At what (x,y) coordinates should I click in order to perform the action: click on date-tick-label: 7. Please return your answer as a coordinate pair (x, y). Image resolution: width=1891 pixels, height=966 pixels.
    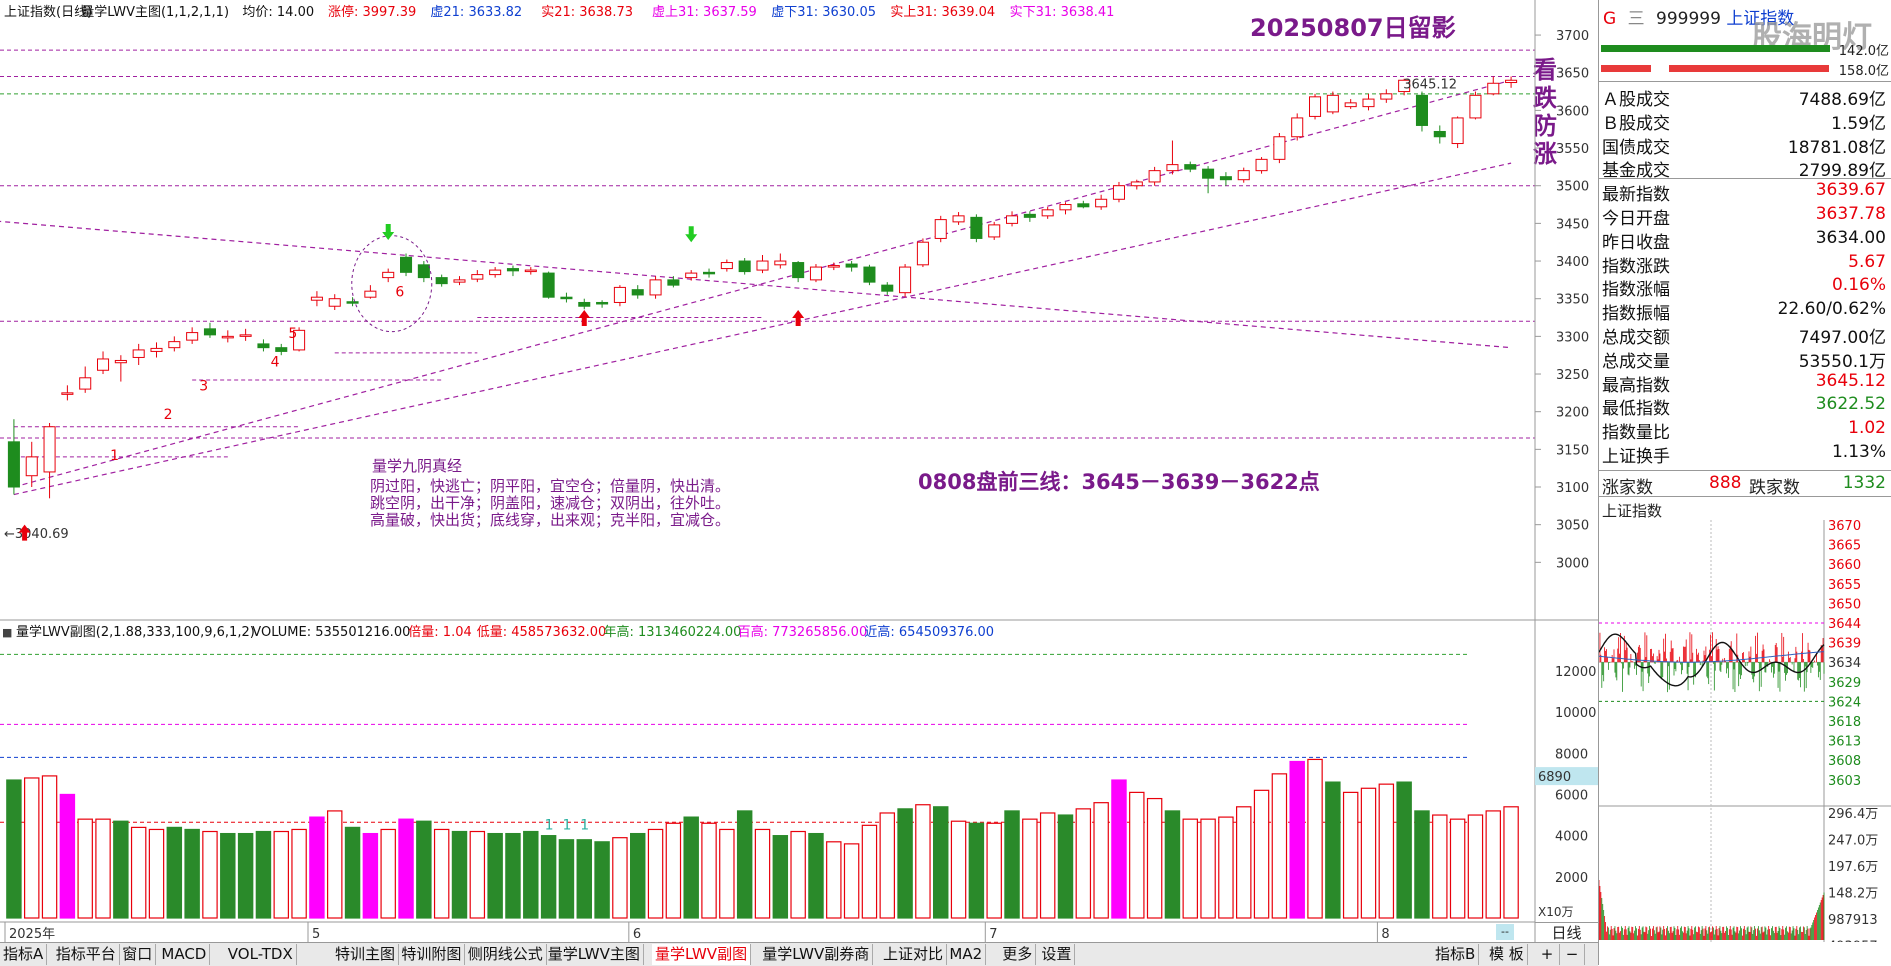
    Looking at the image, I should click on (993, 934).